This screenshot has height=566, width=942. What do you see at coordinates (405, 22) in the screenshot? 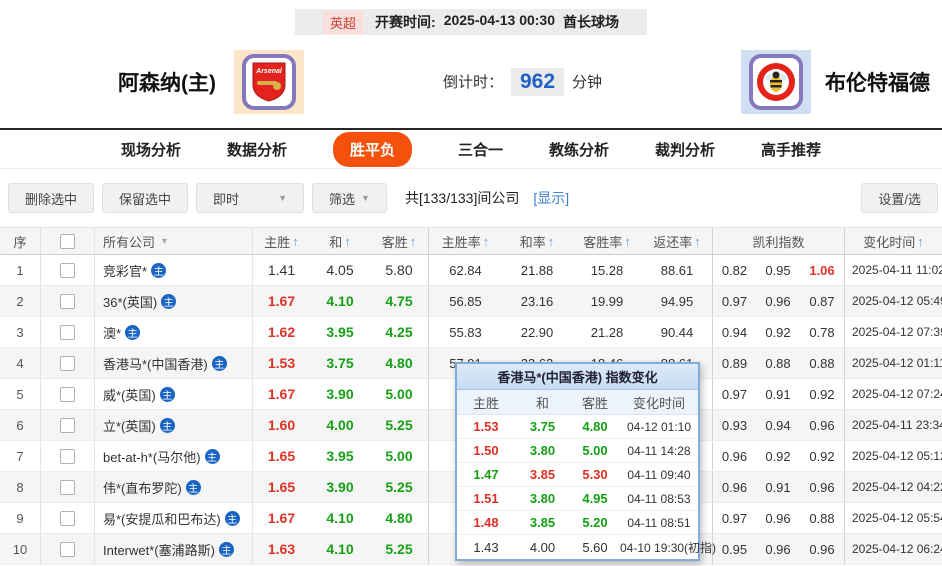
I see `kickoff-label: 开赛时间:` at bounding box center [405, 22].